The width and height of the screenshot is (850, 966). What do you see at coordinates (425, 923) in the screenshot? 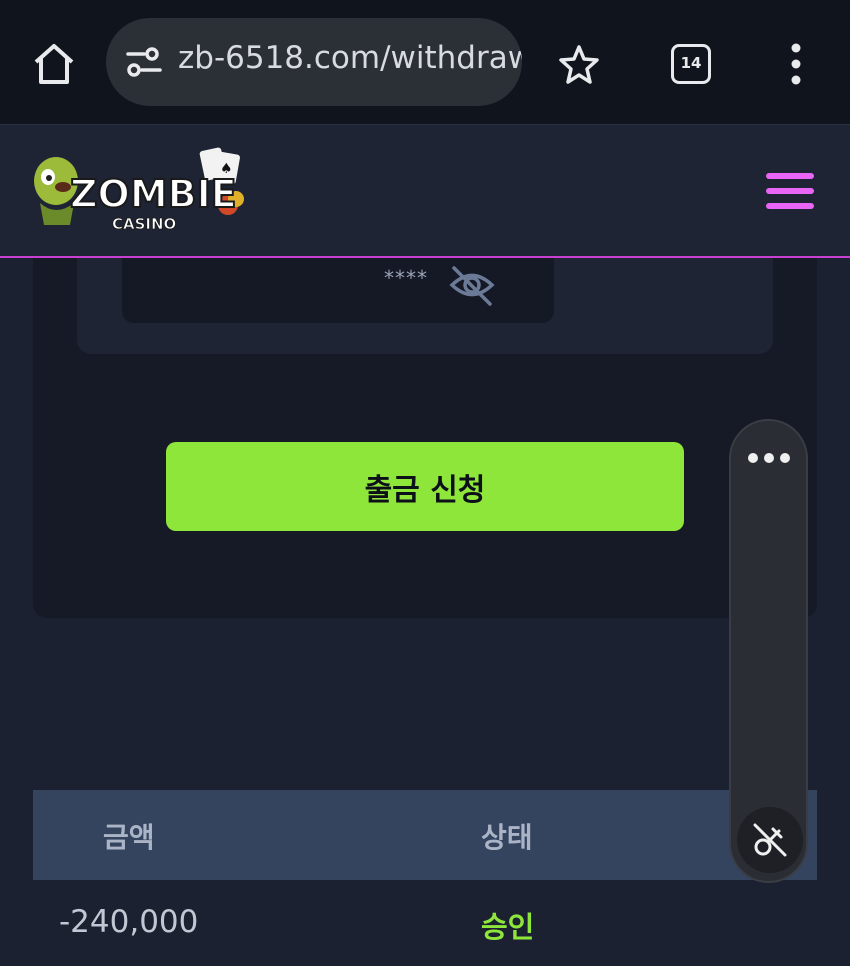
I see `table-row: -240,000 승인` at bounding box center [425, 923].